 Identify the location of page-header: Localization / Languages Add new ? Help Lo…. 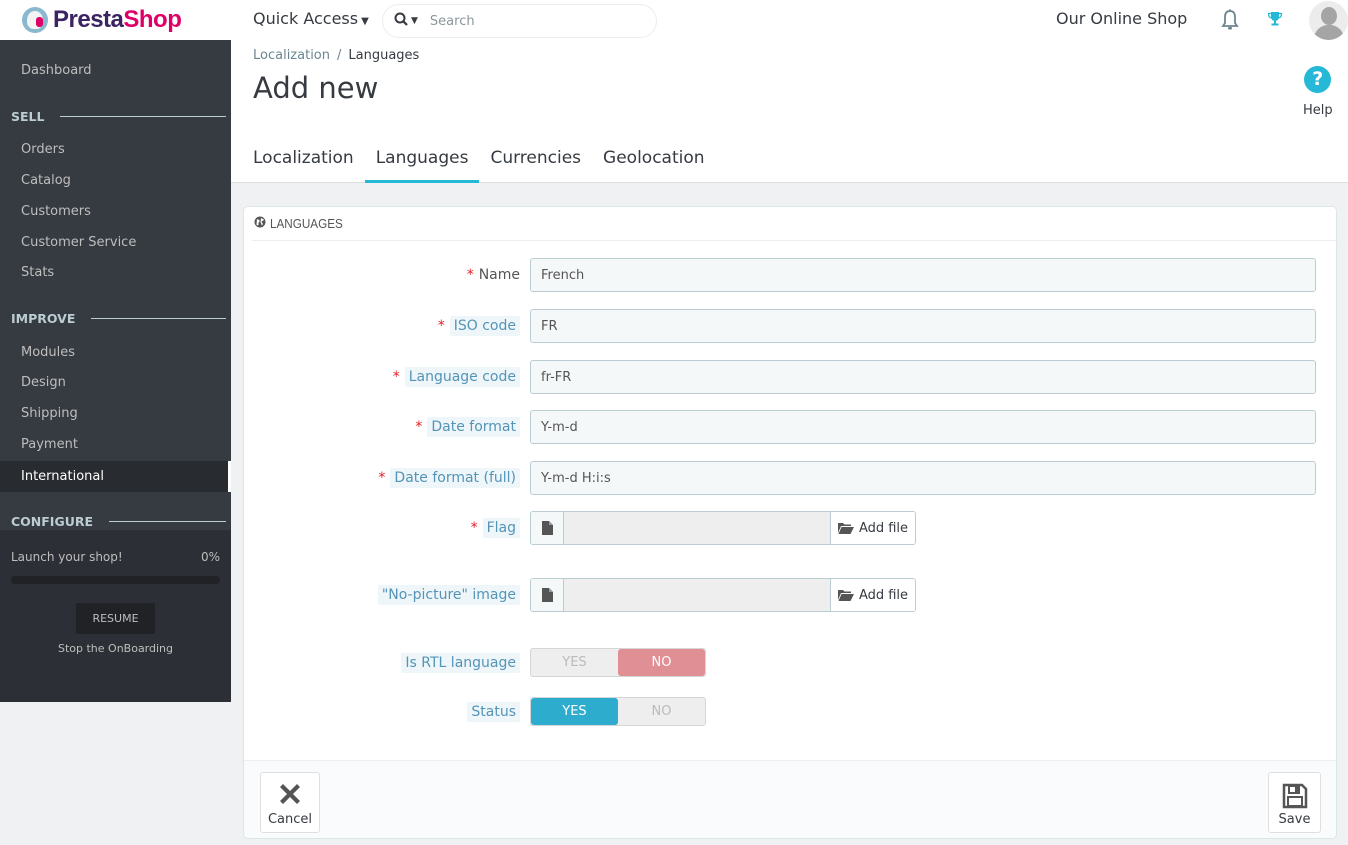
(789, 111).